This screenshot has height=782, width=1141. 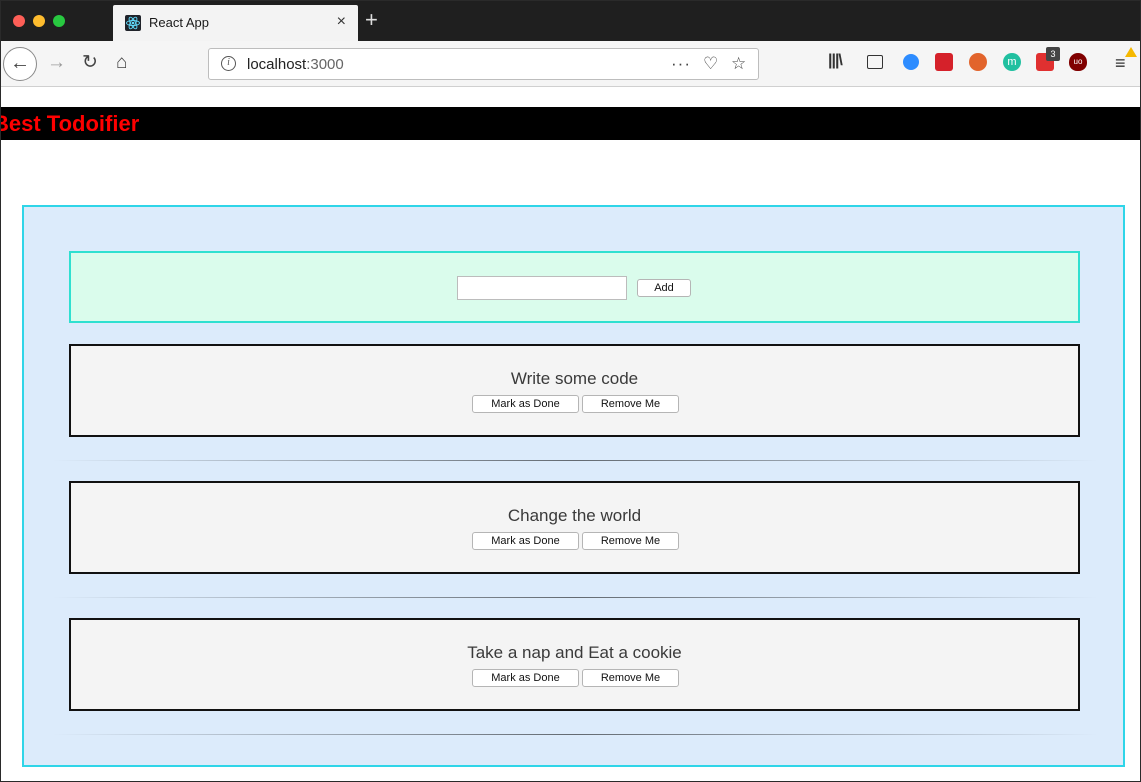 I want to click on tab-close-icon: ×, so click(x=341, y=22).